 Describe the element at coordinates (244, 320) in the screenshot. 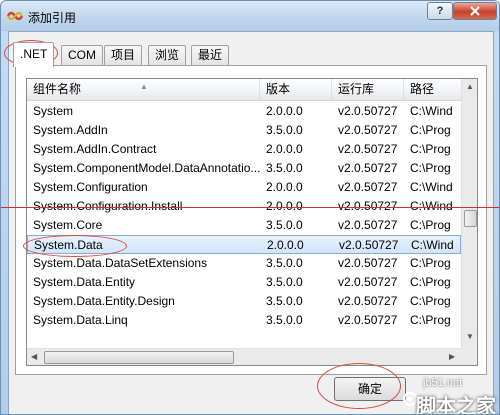

I see `table-row: System.Data.Linq 3.5.0.0 v2.0.50727 C:\Prog` at that location.